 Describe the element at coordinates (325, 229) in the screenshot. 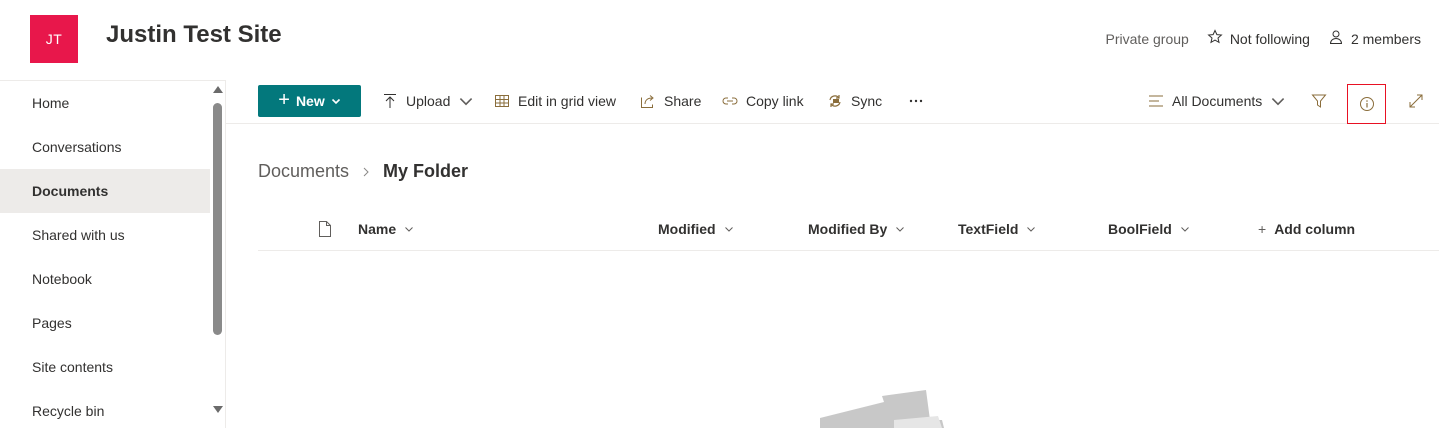

I see `document-icon` at that location.